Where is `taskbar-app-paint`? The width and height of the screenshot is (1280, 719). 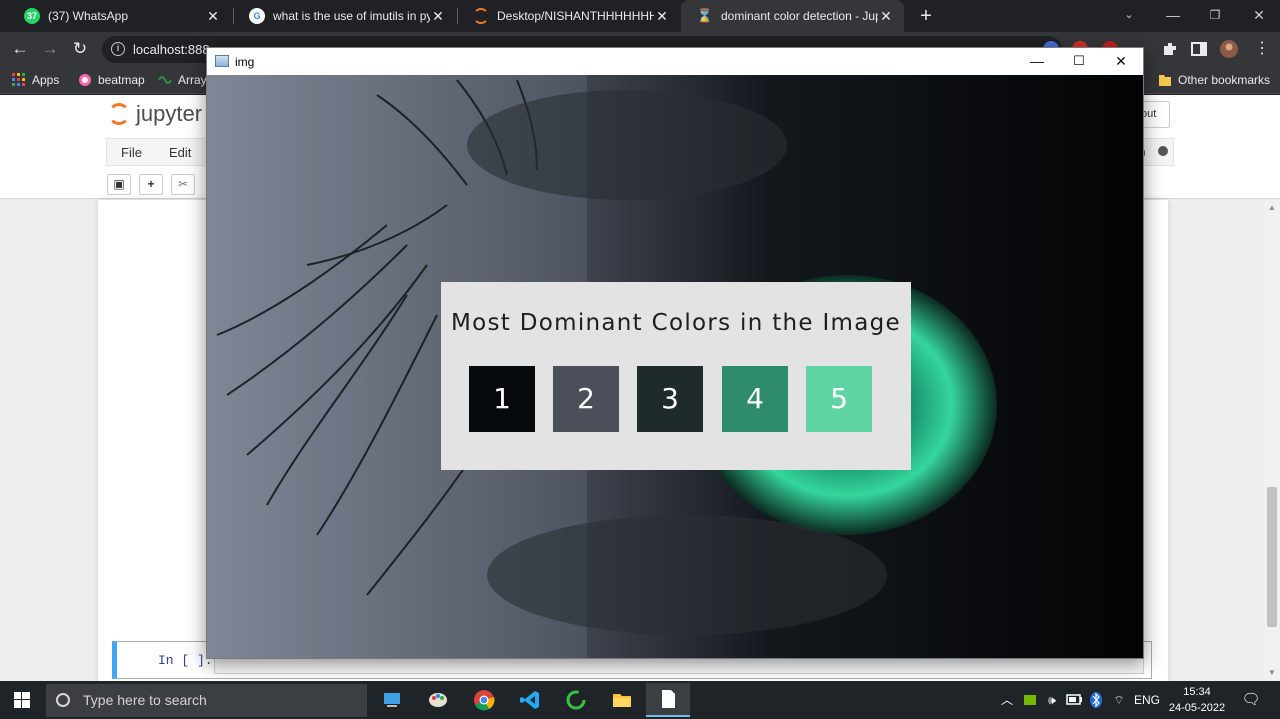 taskbar-app-paint is located at coordinates (438, 700).